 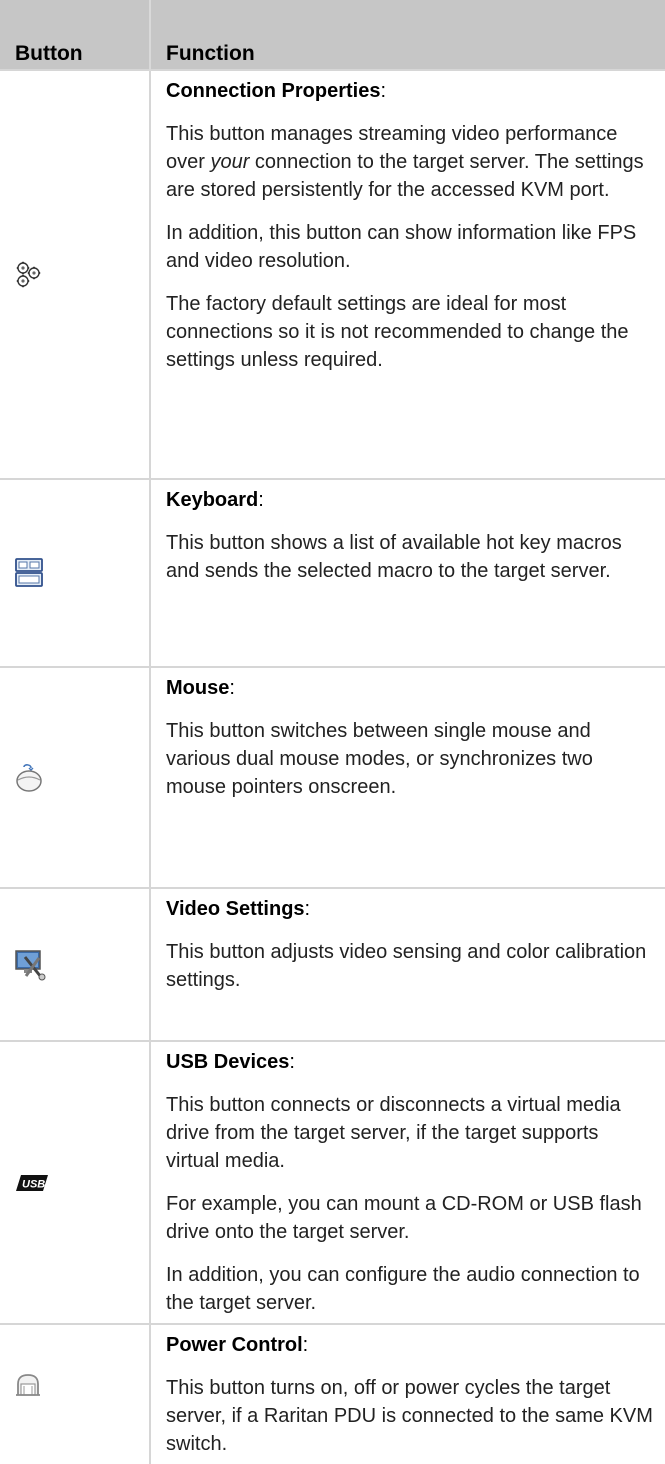 What do you see at coordinates (200, 688) in the screenshot?
I see `function-title: Mouse:` at bounding box center [200, 688].